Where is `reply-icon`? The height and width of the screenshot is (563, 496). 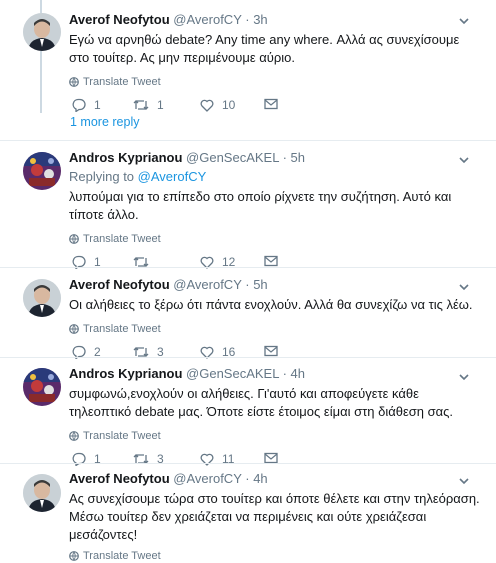
reply-icon is located at coordinates (79, 105).